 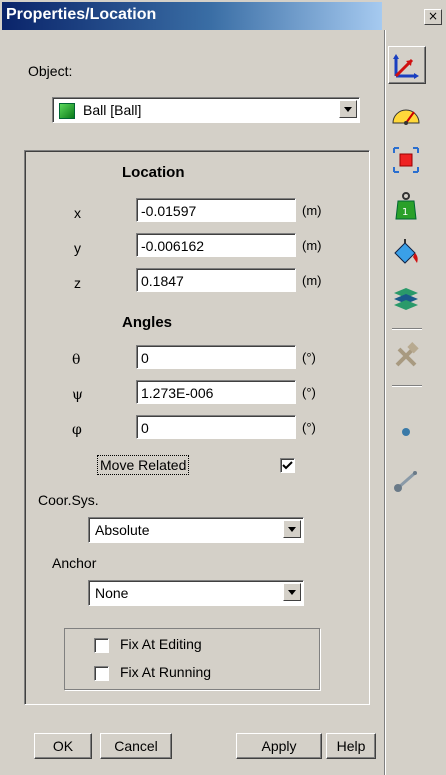 What do you see at coordinates (76, 360) in the screenshot?
I see `theta-label: θ` at bounding box center [76, 360].